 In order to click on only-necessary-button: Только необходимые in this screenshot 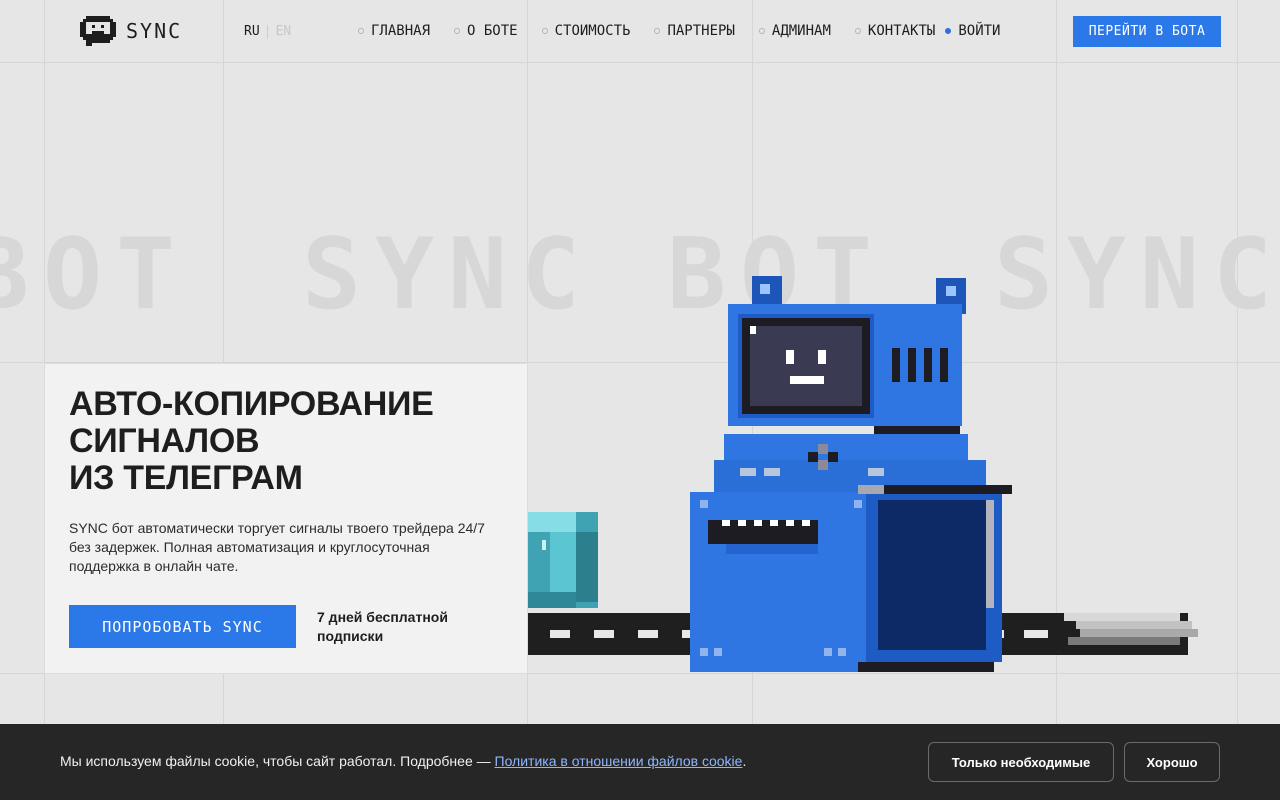, I will do `click(1021, 762)`.